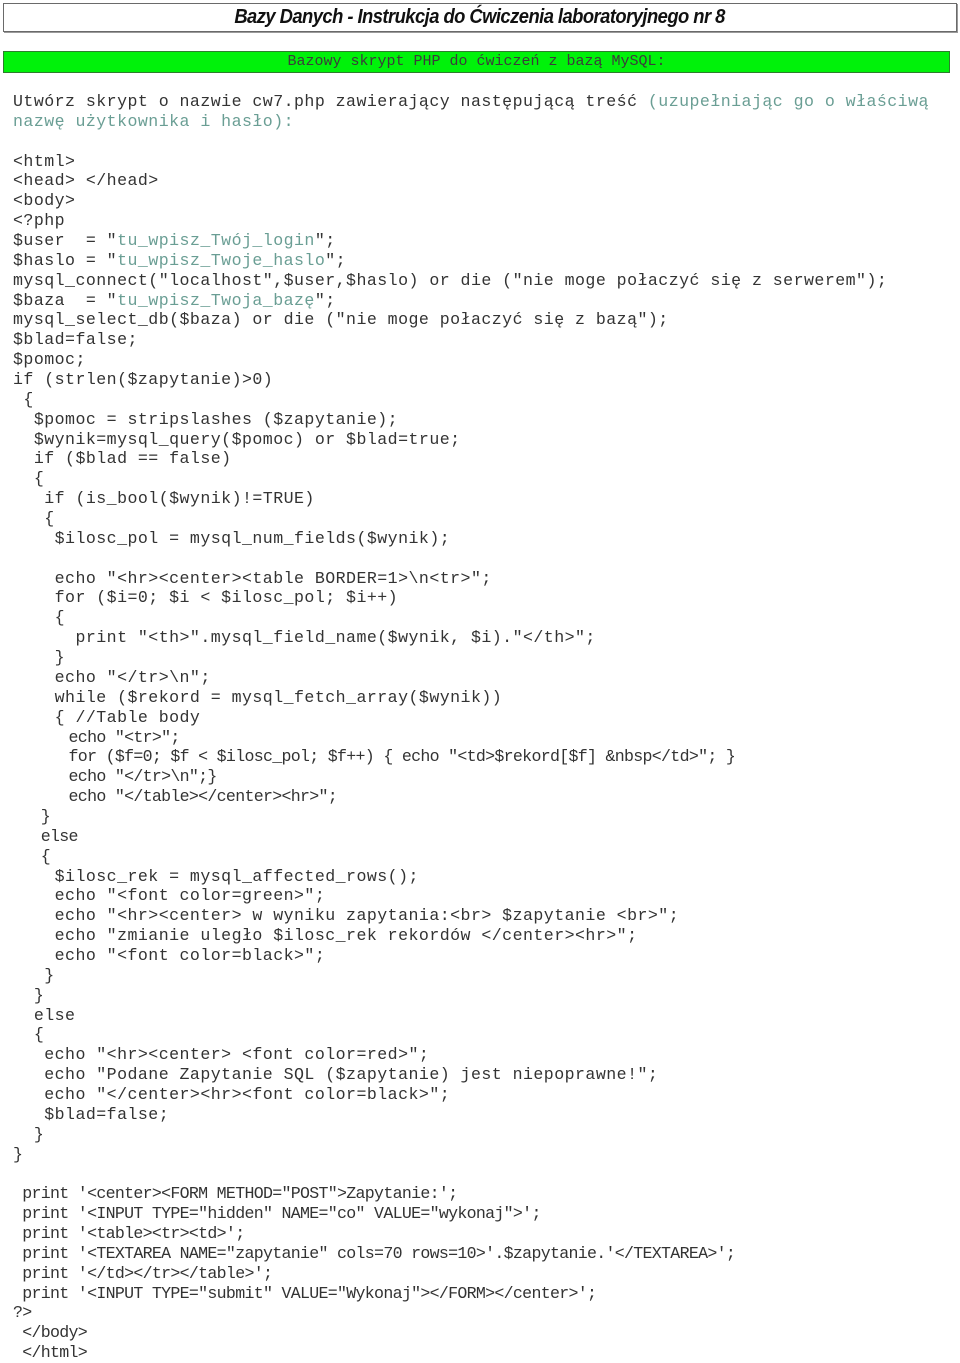 The image size is (960, 1363). What do you see at coordinates (483, 191) in the screenshot?
I see `code-lines-before: <html> <head> </head> <body> <?php` at bounding box center [483, 191].